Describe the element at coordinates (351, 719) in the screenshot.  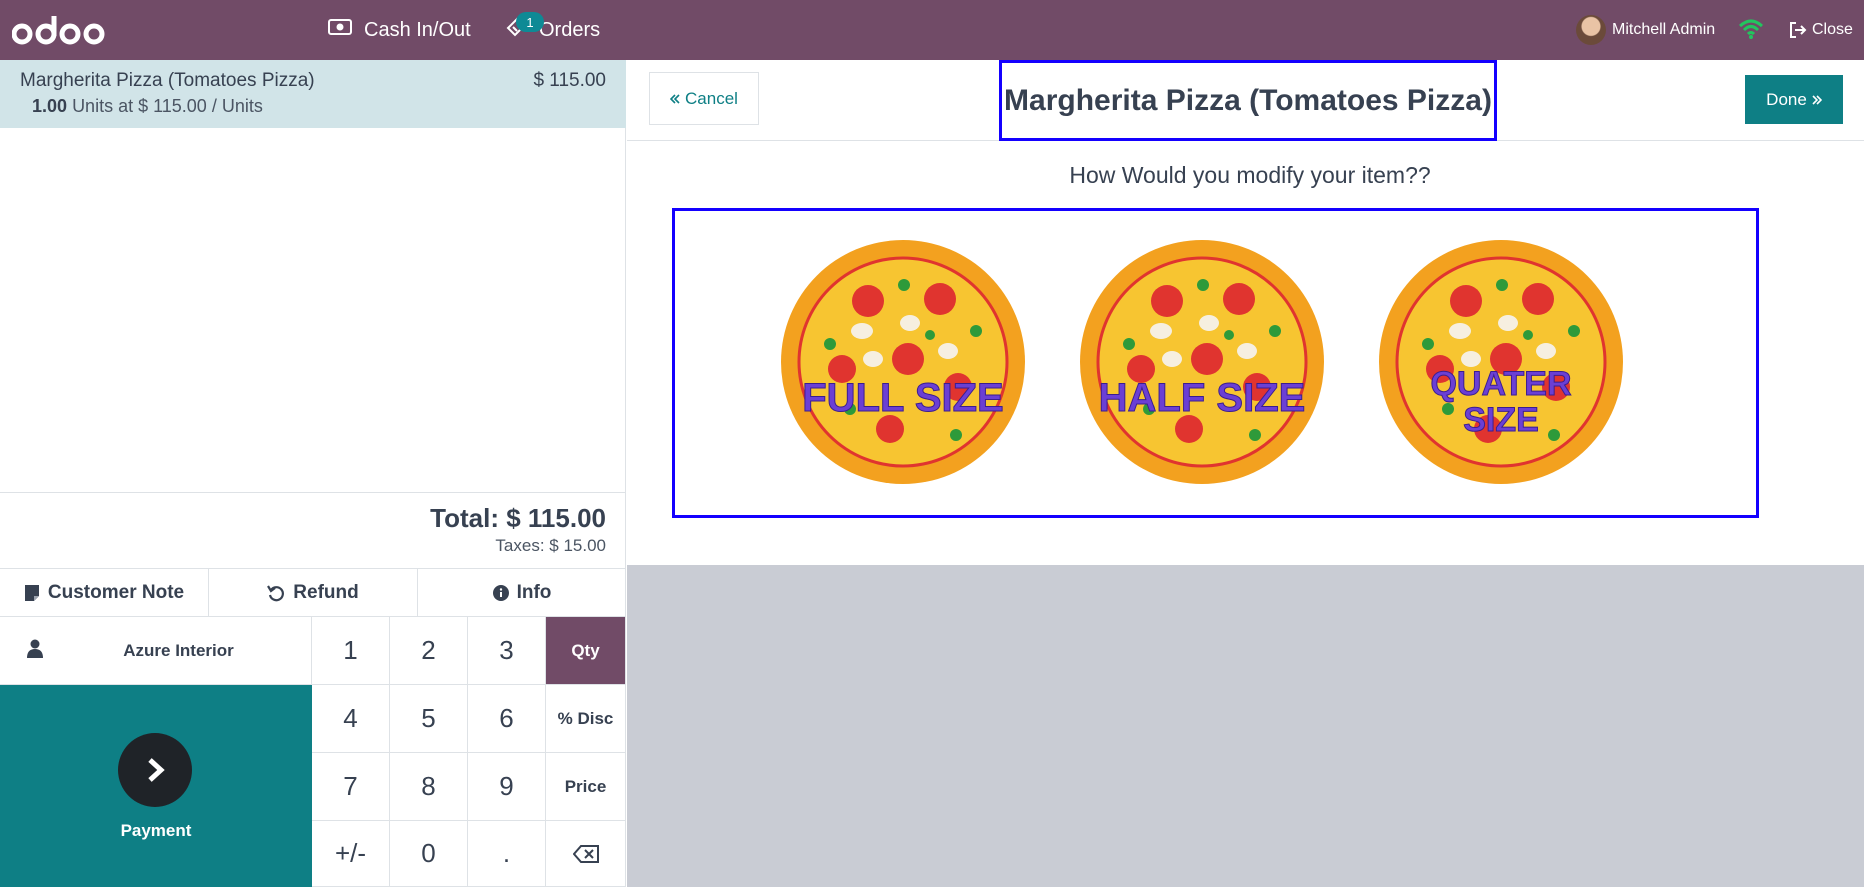
I see `numpad-key-4: 4` at that location.